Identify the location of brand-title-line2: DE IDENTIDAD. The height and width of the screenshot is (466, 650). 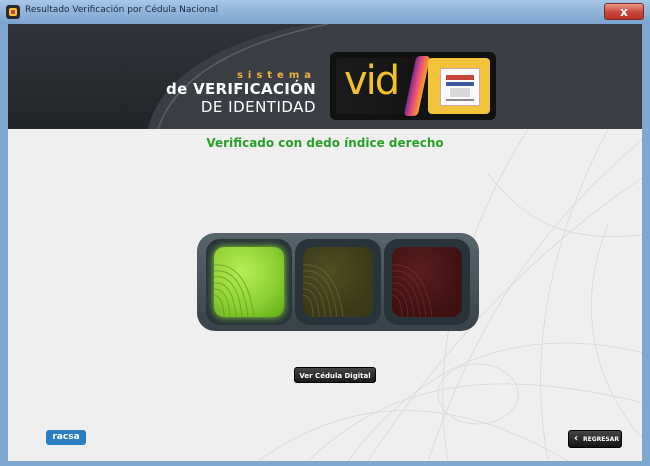
(258, 107).